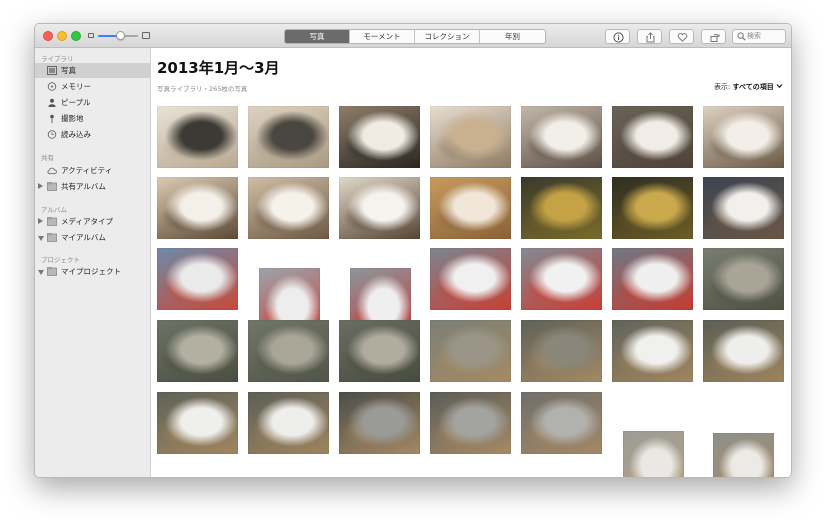  I want to click on sidebar-item-places: 撮影地, so click(92, 118).